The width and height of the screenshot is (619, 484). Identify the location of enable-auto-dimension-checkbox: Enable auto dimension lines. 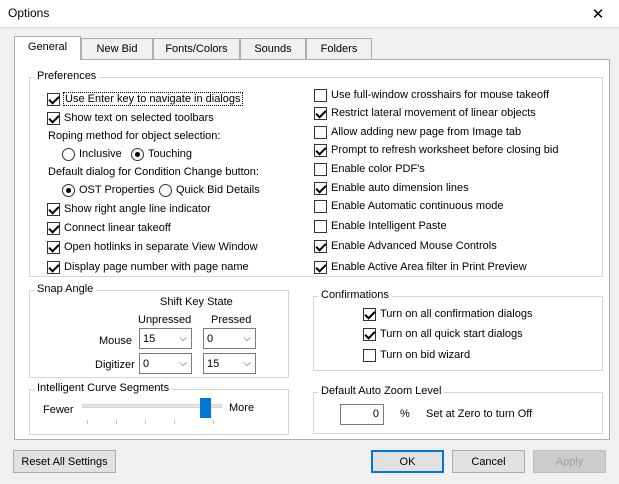
(391, 188).